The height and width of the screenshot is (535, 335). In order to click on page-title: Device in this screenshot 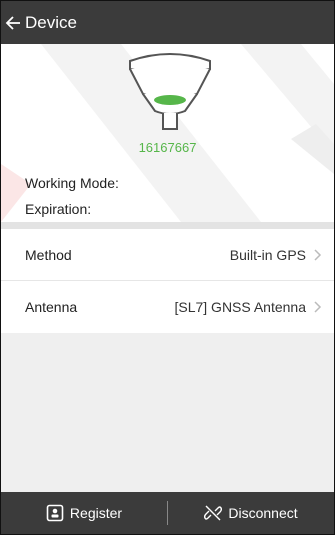, I will do `click(51, 22)`.